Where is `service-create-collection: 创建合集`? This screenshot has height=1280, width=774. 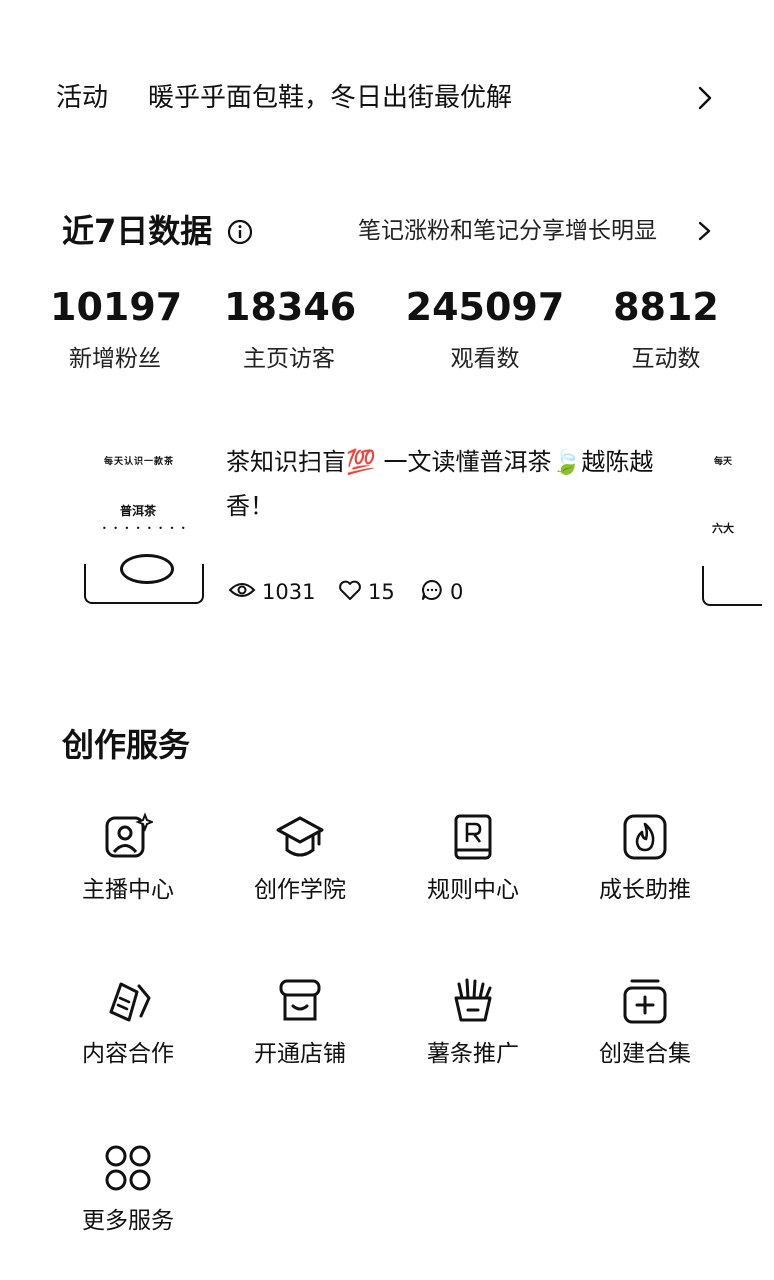
service-create-collection: 创建合集 is located at coordinates (645, 1036).